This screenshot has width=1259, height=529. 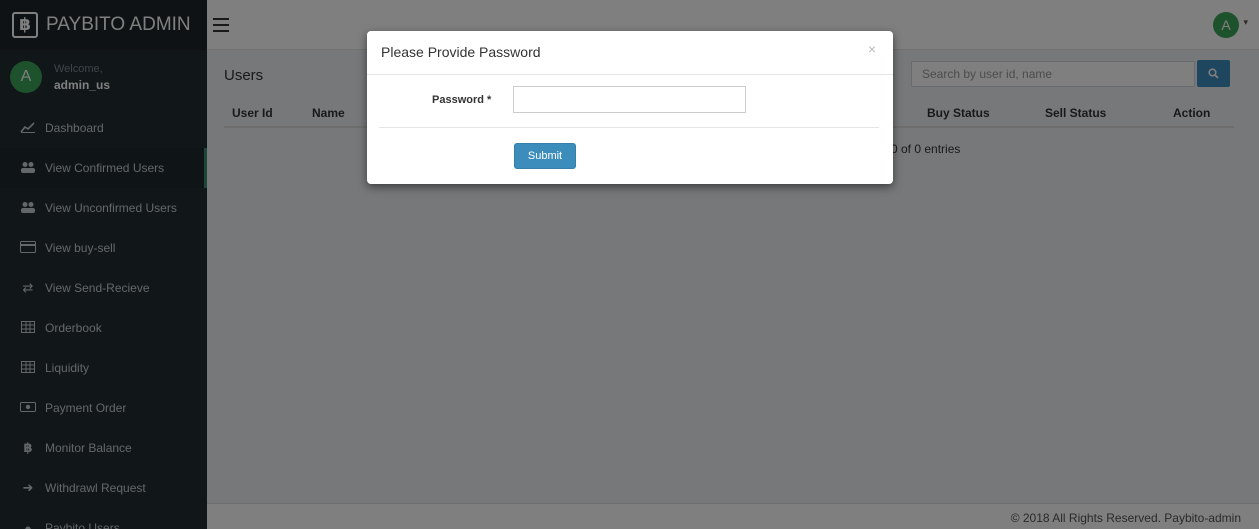 I want to click on required-mark: *, so click(x=489, y=100).